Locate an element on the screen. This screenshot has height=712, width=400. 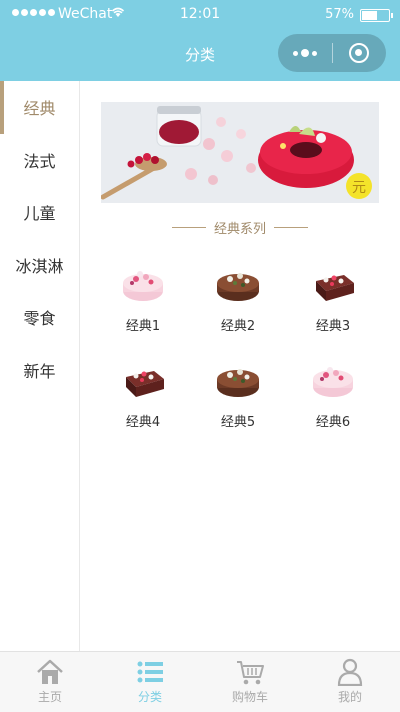
bottom-tab-bar: 主页 分类 购物车 我的 is located at coordinates (200, 681).